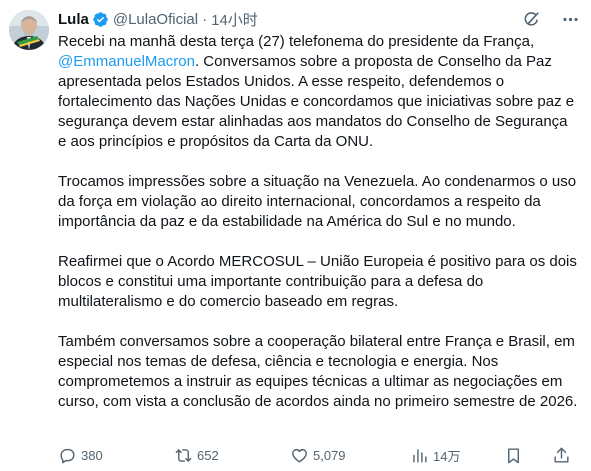 Image resolution: width=591 pixels, height=471 pixels. I want to click on repost-count: 652, so click(208, 455).